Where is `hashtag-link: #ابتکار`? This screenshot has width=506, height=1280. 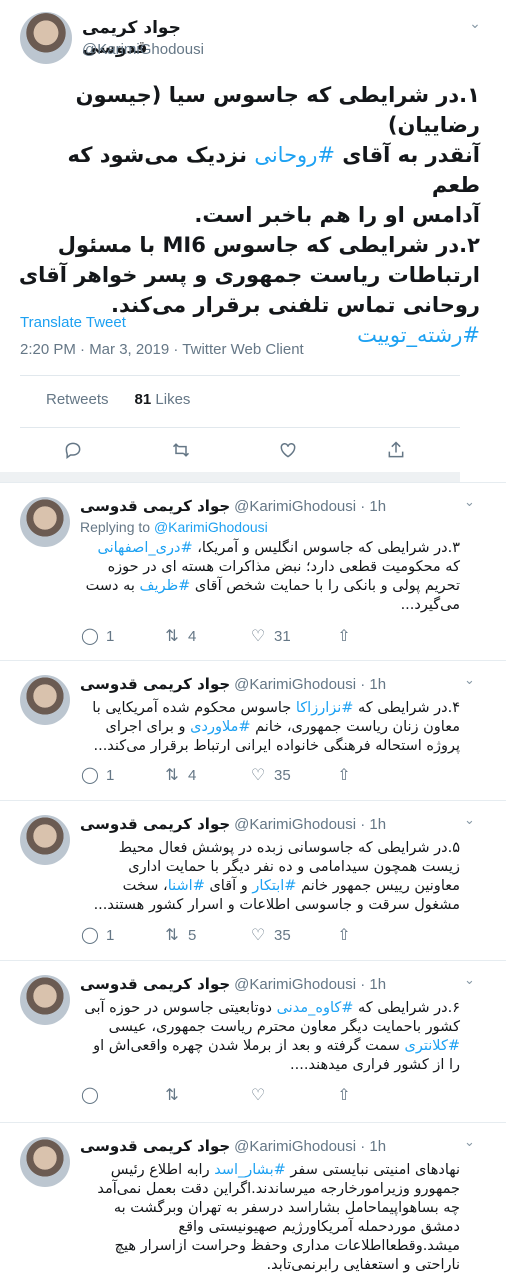 hashtag-link: #ابتکار is located at coordinates (274, 886).